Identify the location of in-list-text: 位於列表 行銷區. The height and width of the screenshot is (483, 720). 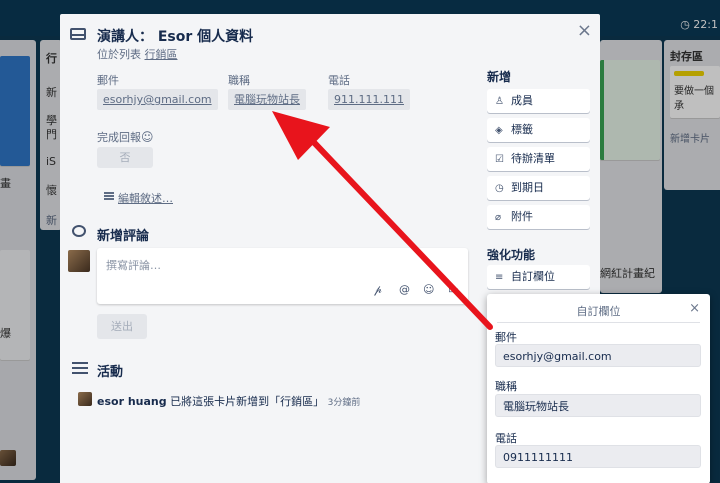
(137, 54).